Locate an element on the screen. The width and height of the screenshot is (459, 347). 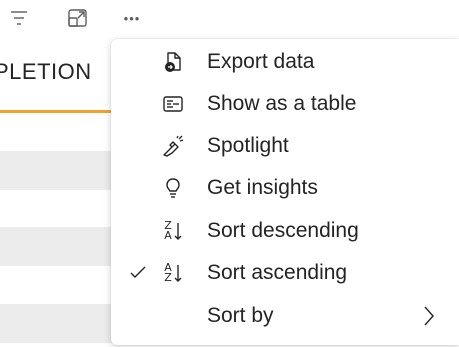
lightbulb-icon is located at coordinates (173, 188).